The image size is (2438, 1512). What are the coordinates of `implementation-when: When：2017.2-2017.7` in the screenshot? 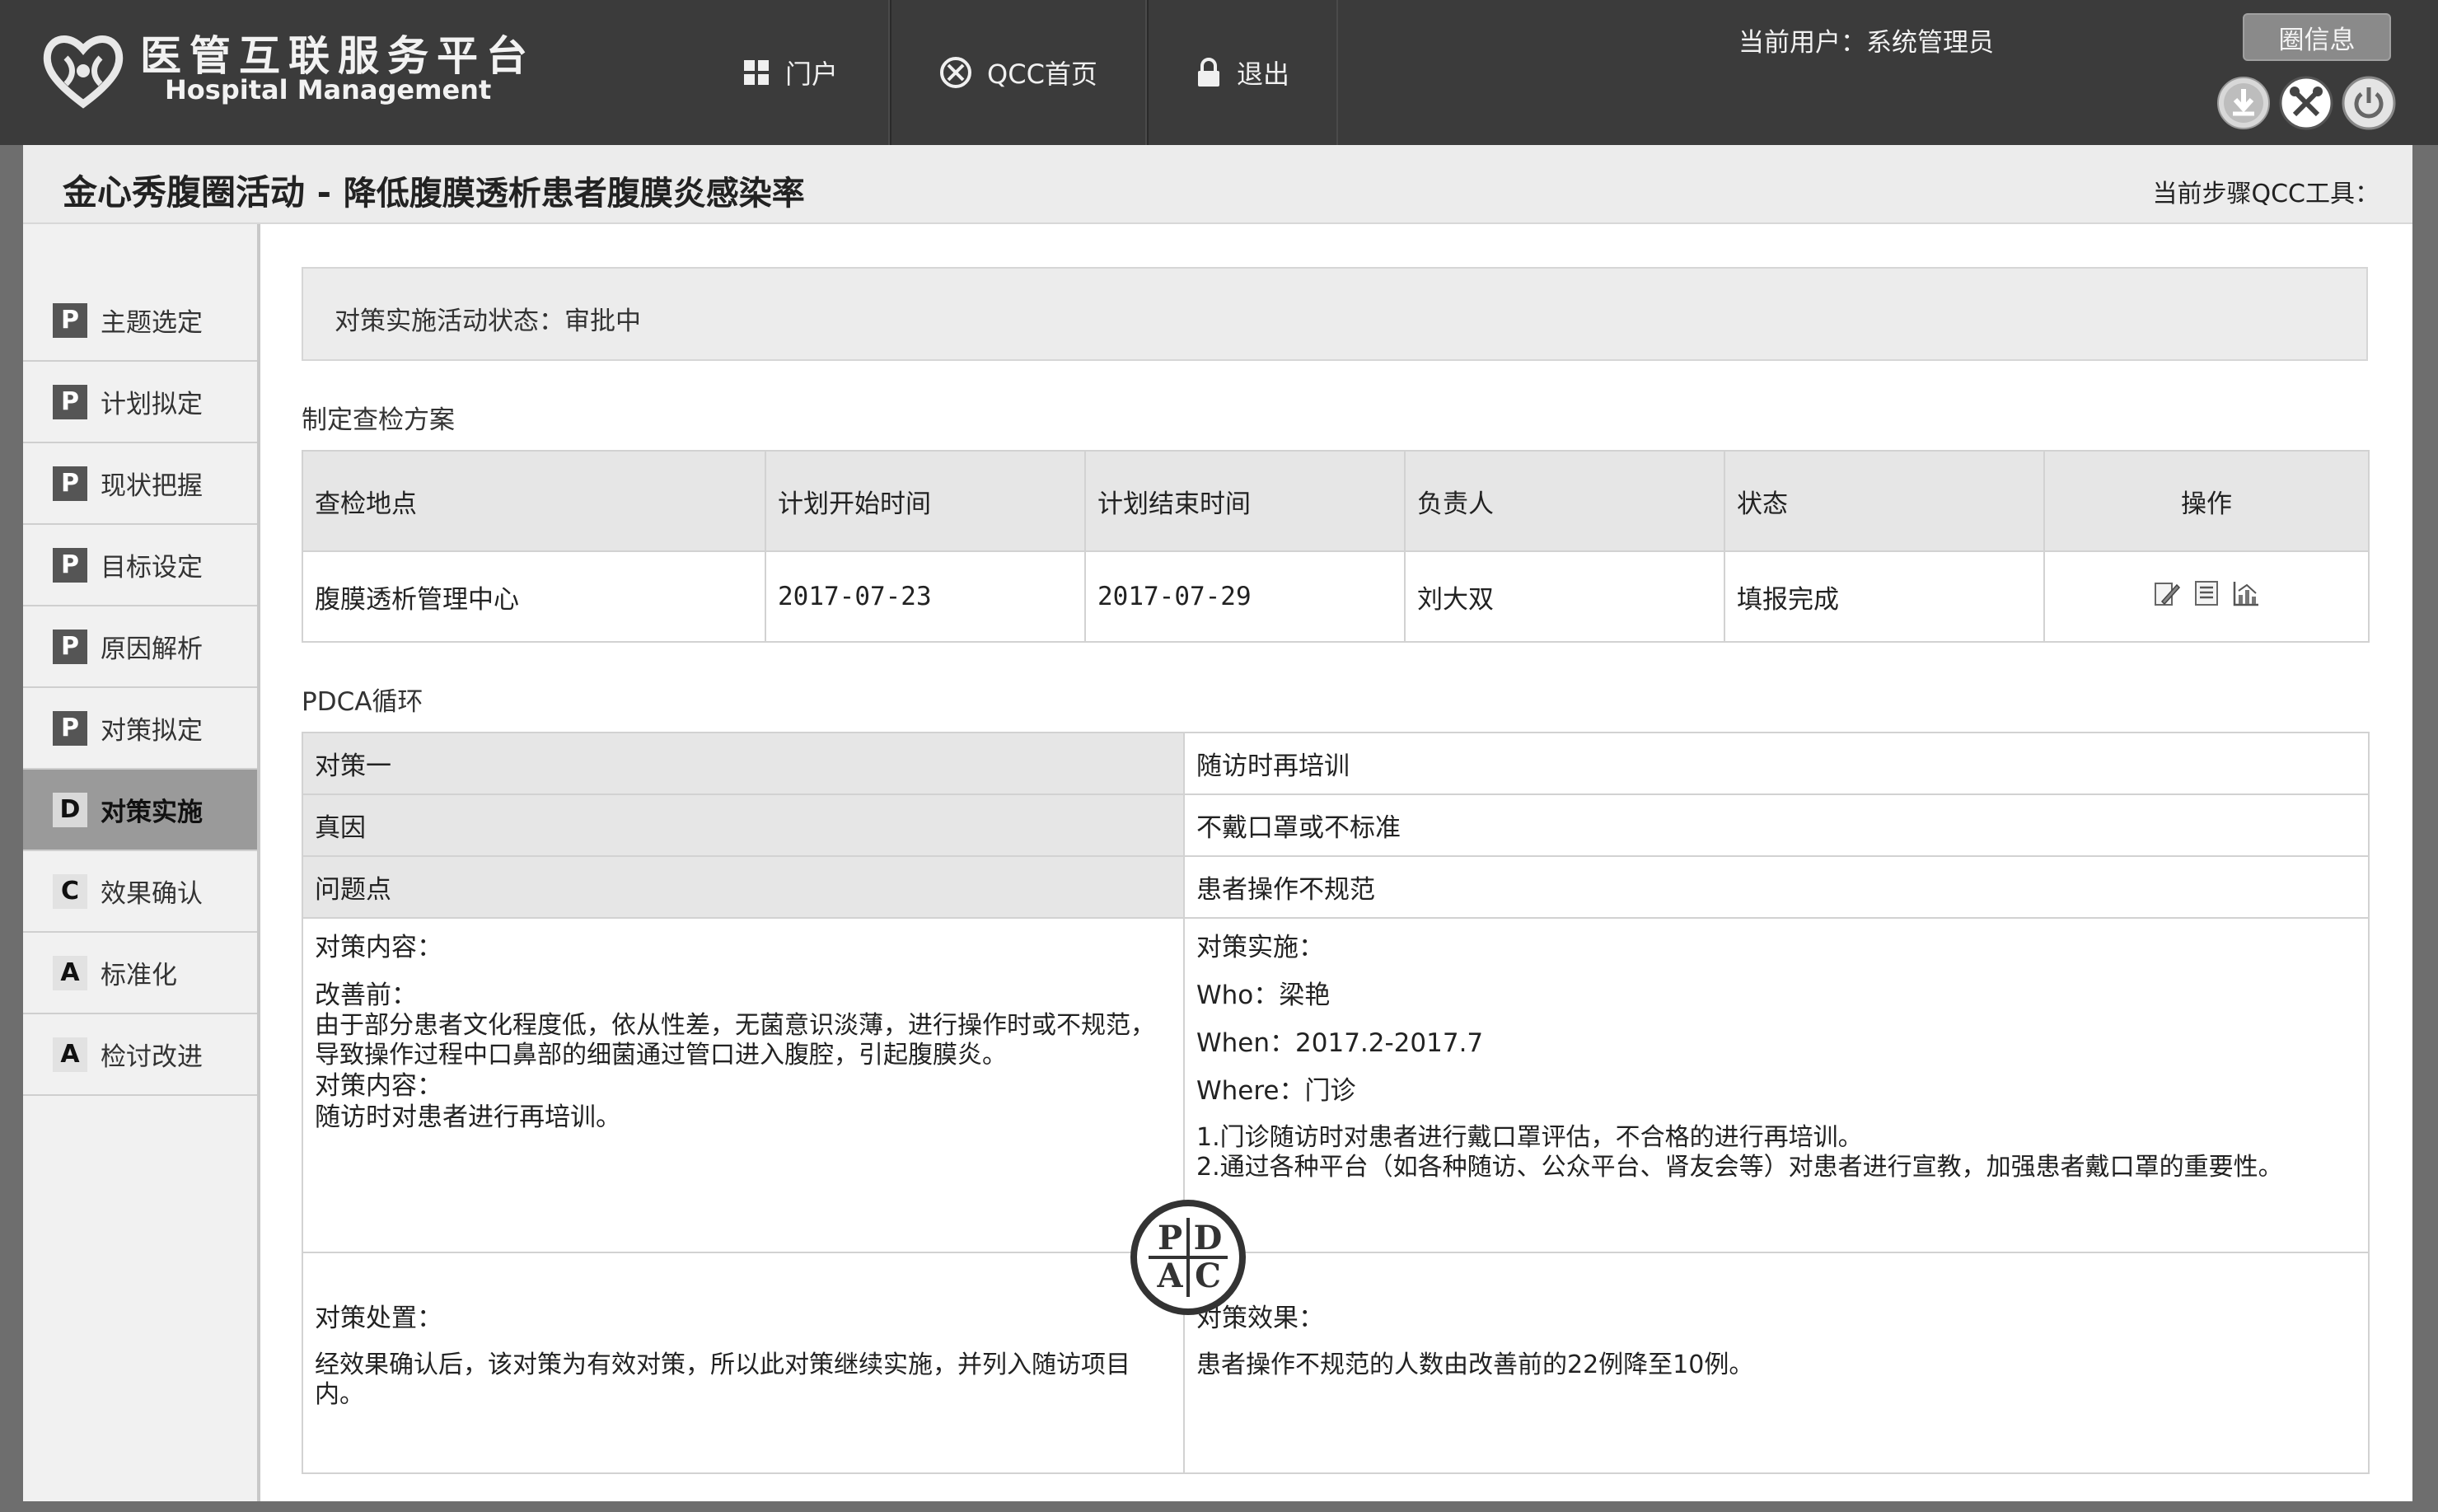 It's located at (1340, 1043).